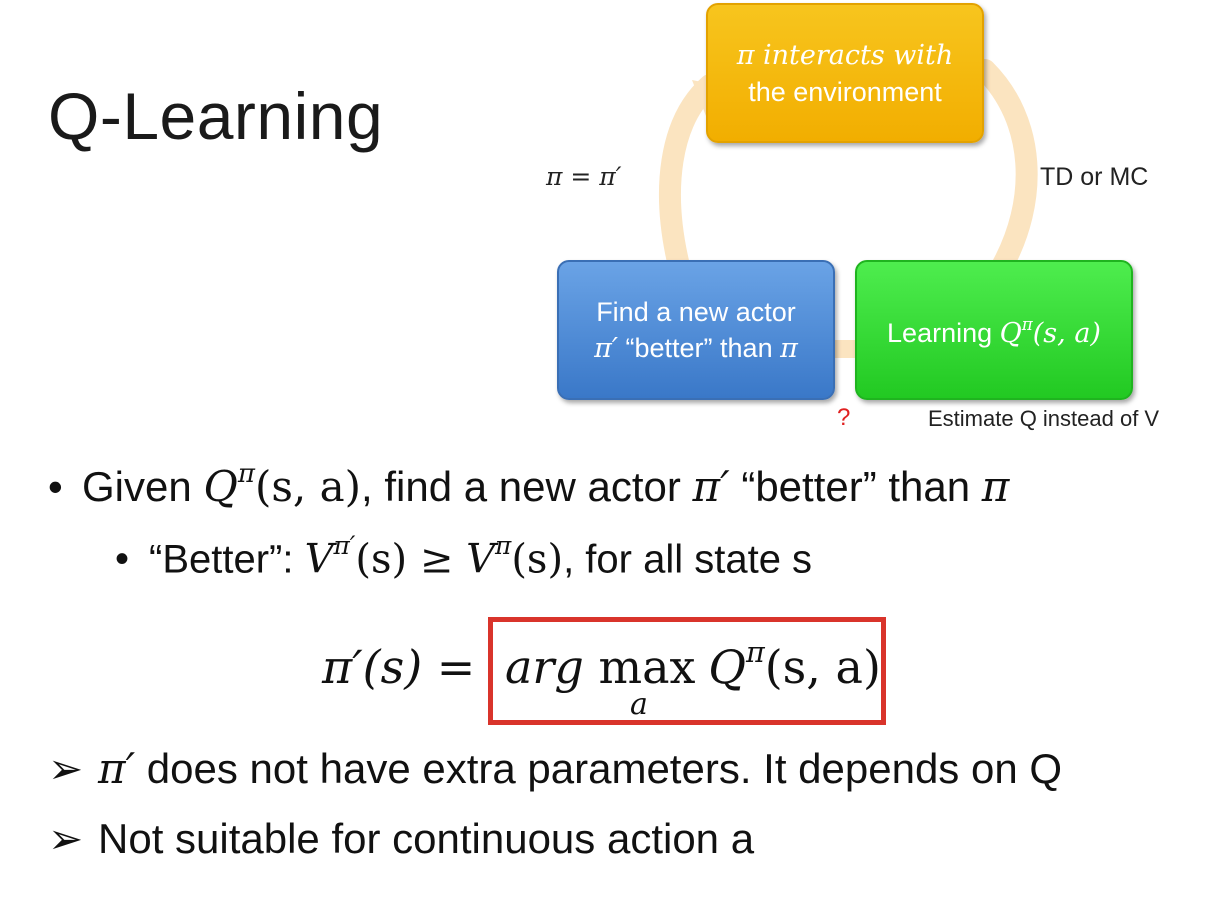 The image size is (1224, 900). What do you see at coordinates (220, 486) in the screenshot?
I see `b1-q: Q` at bounding box center [220, 486].